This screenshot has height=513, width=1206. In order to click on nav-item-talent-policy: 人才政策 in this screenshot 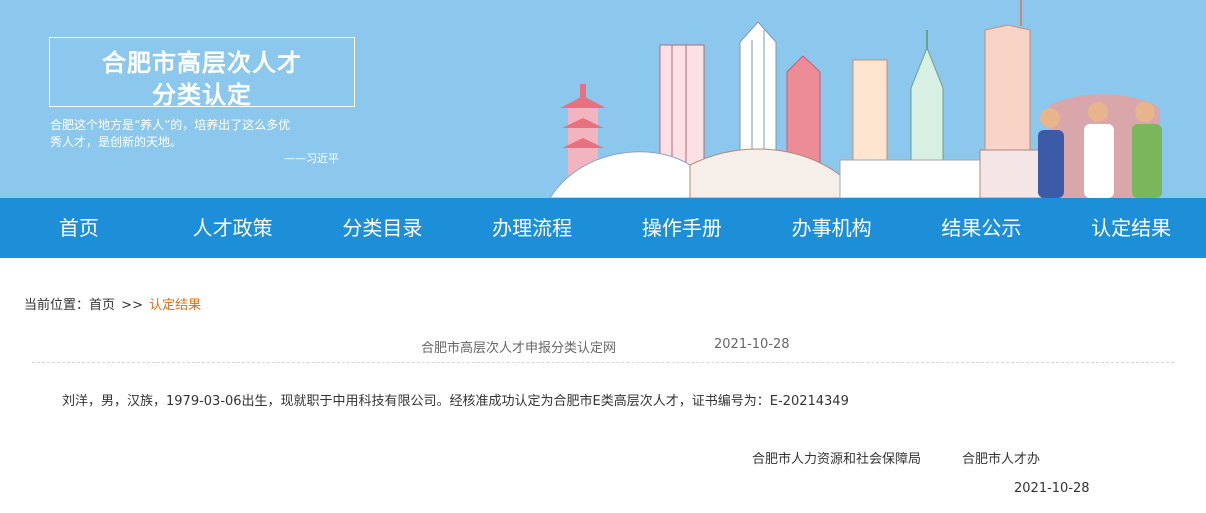, I will do `click(233, 228)`.